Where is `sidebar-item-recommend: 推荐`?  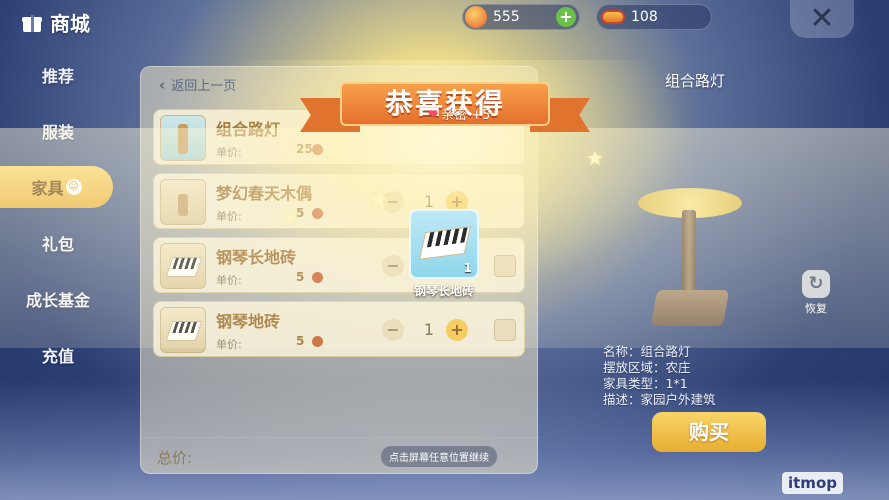
sidebar-item-recommend: 推荐 is located at coordinates (58, 75).